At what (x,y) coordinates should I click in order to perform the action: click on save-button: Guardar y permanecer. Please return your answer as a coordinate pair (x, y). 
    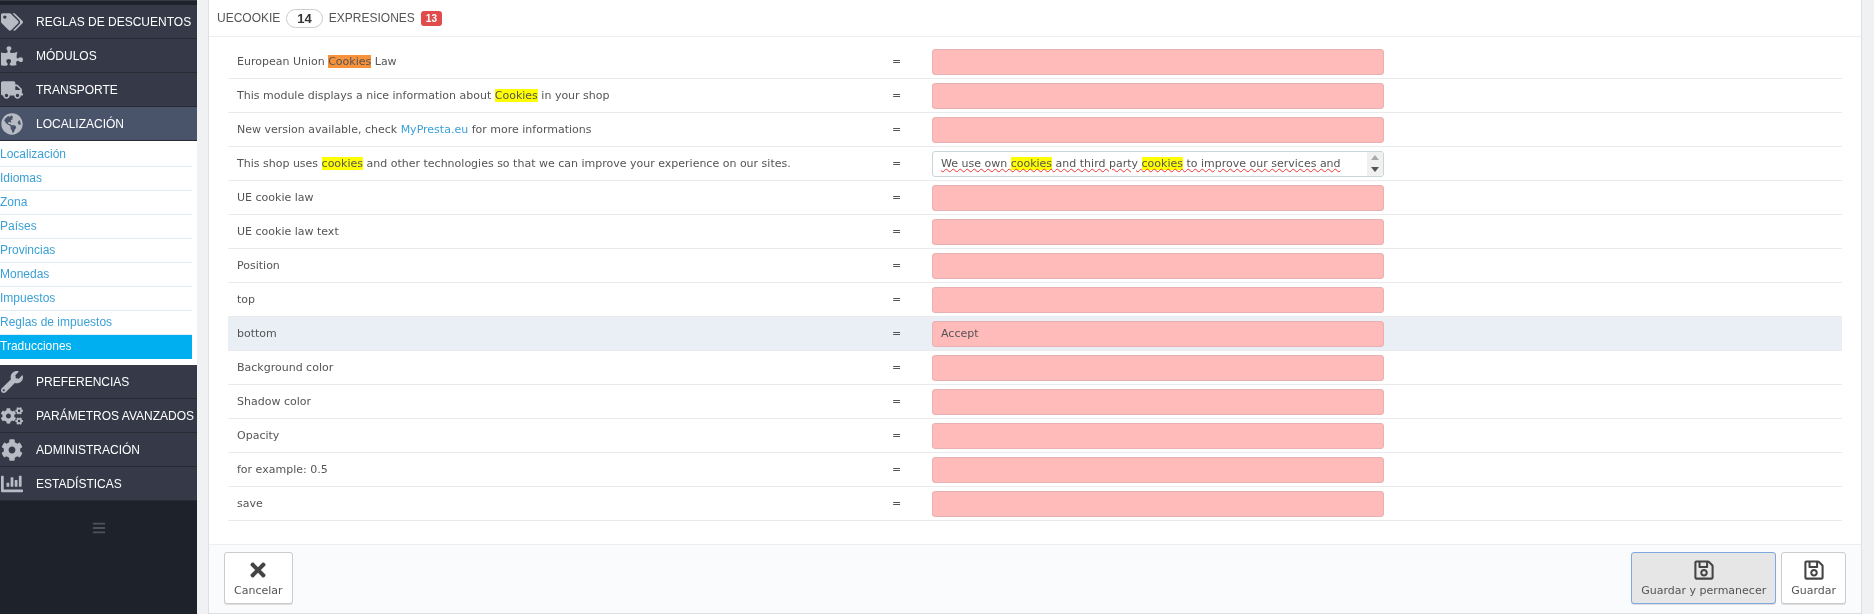
    Looking at the image, I should click on (1704, 578).